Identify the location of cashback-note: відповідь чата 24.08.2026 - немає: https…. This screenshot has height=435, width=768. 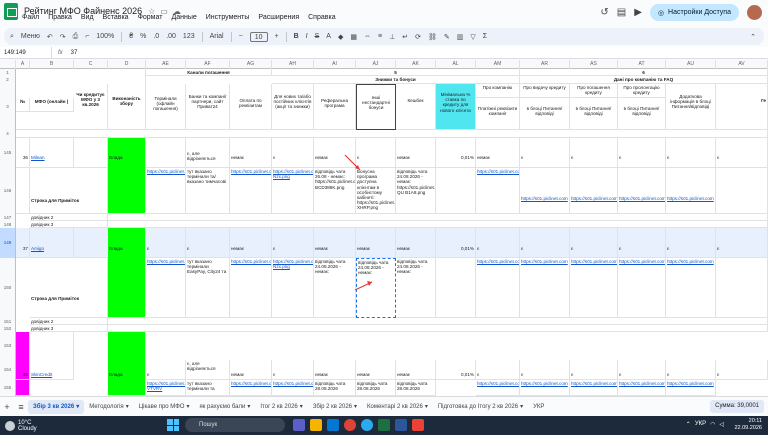
(416, 191).